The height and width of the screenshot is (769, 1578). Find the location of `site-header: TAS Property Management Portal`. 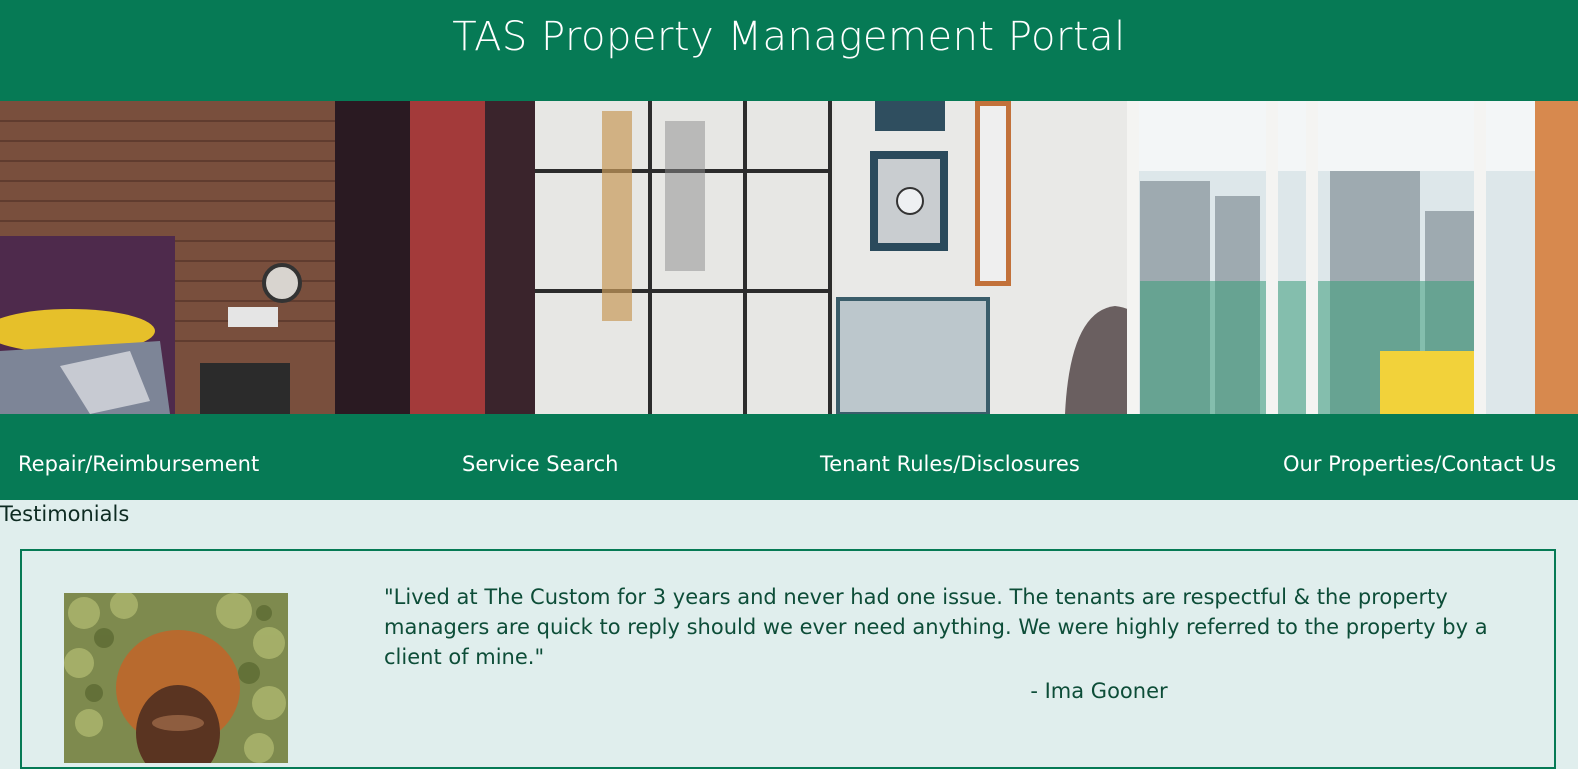

site-header: TAS Property Management Portal is located at coordinates (789, 50).